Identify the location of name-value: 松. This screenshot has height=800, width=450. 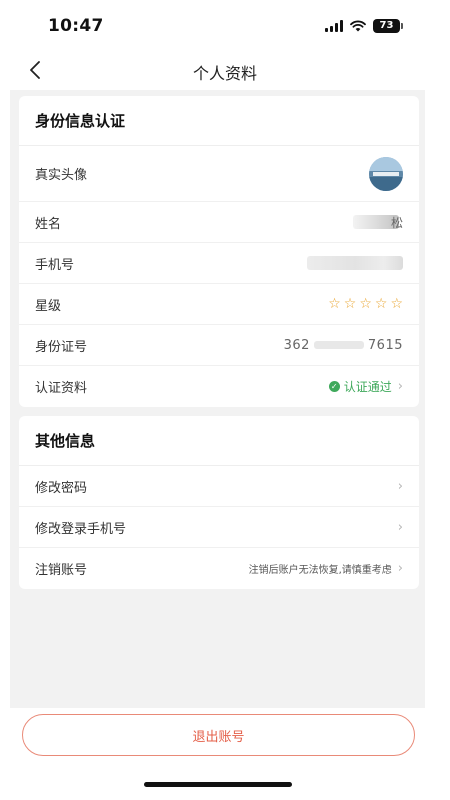
(396, 222).